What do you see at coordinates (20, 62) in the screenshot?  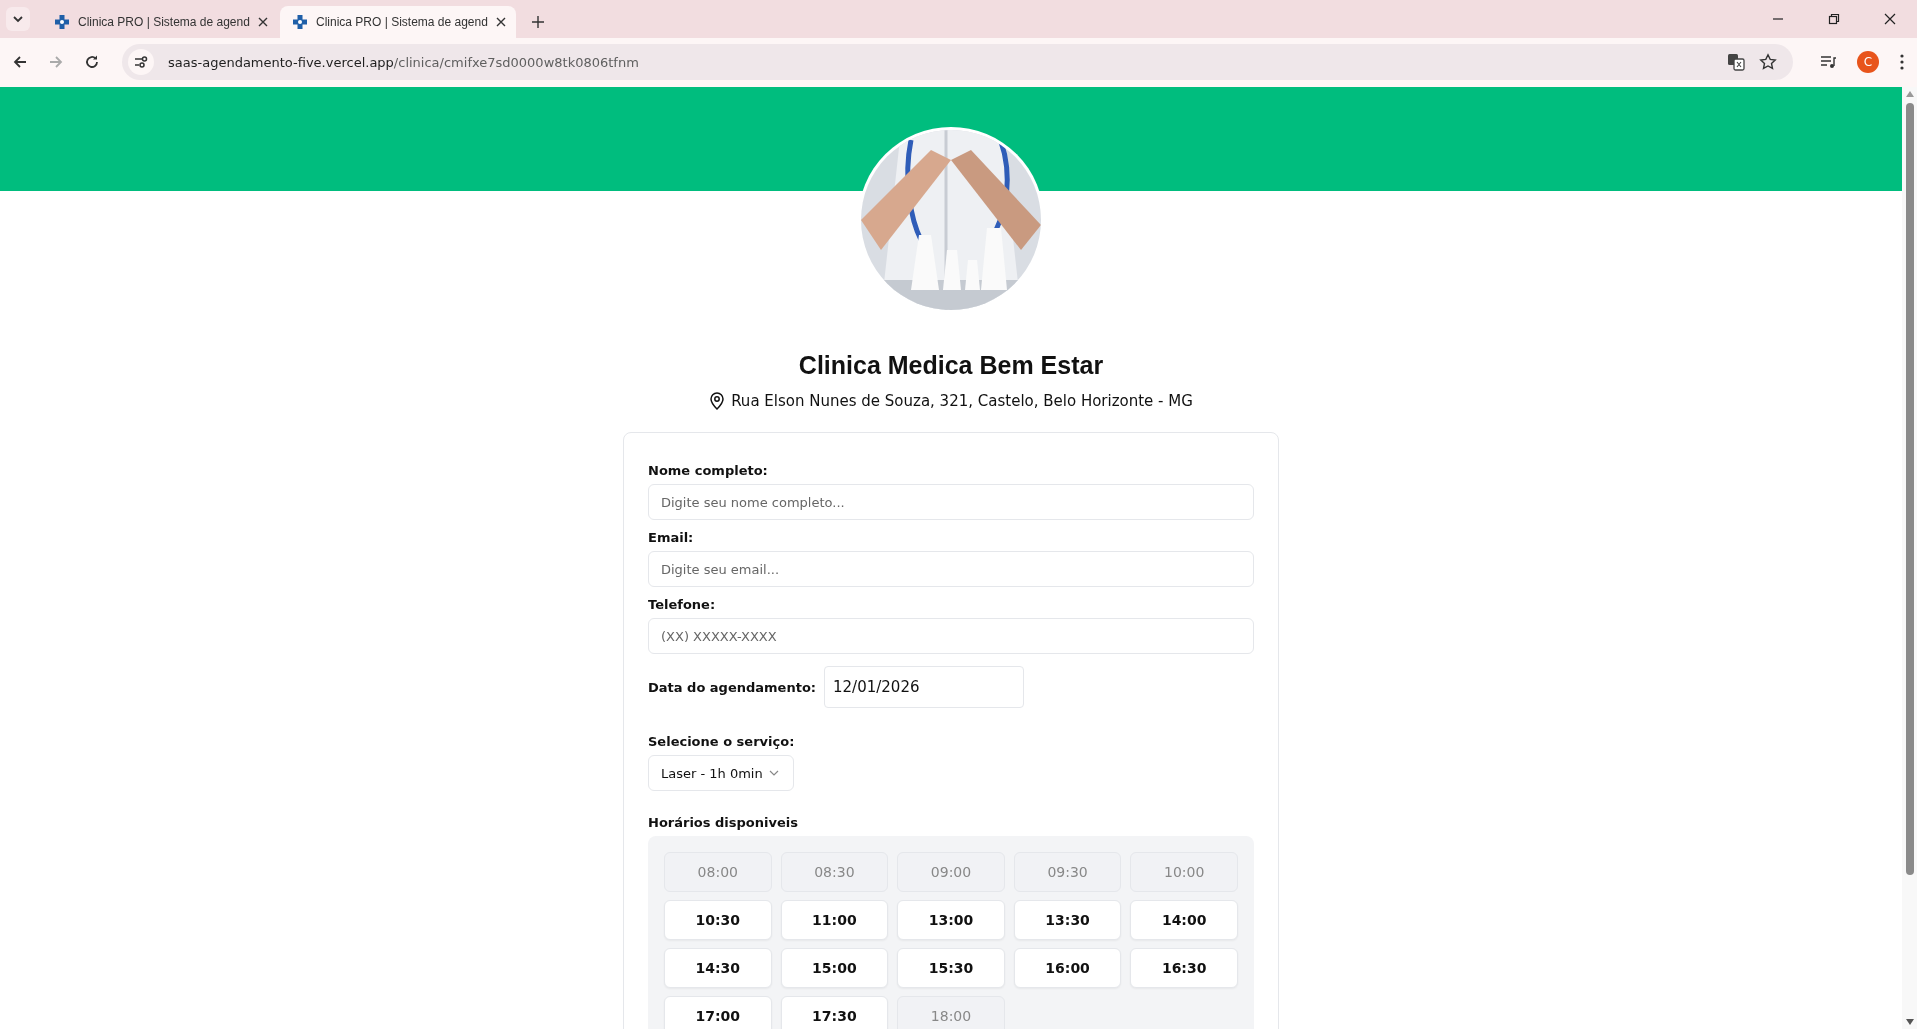 I see `back-icon` at bounding box center [20, 62].